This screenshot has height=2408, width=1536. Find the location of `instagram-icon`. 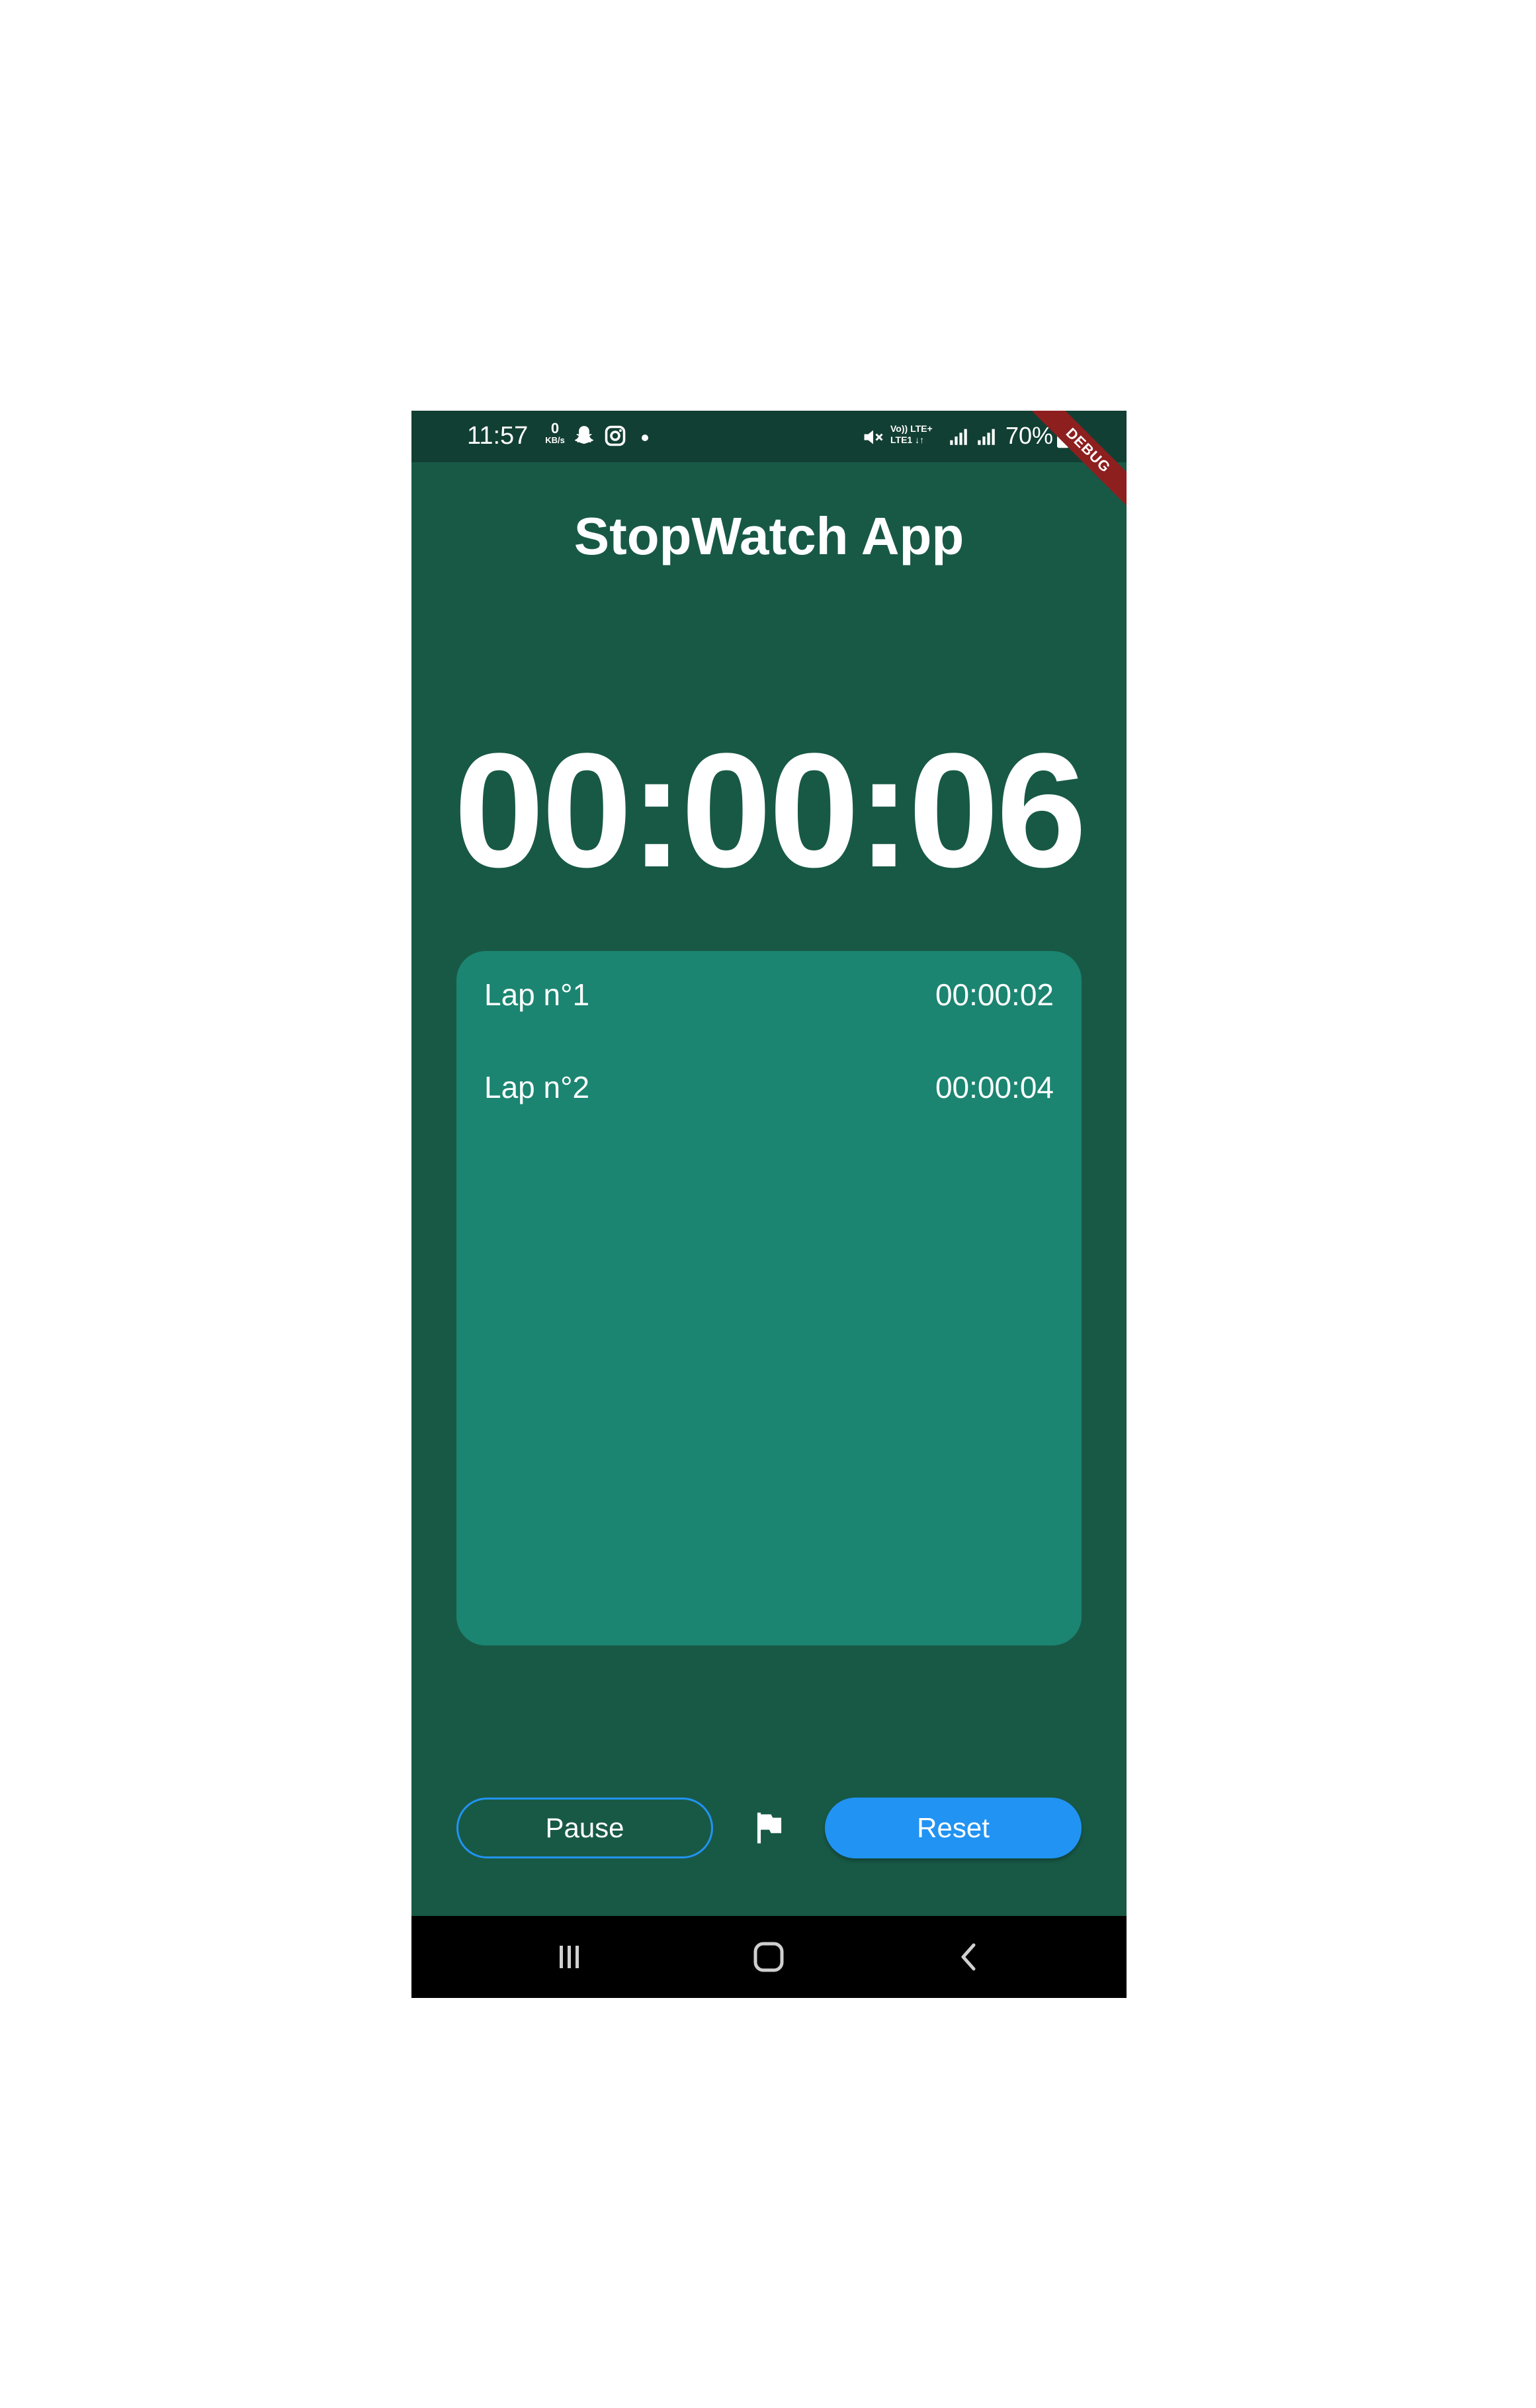

instagram-icon is located at coordinates (615, 437).